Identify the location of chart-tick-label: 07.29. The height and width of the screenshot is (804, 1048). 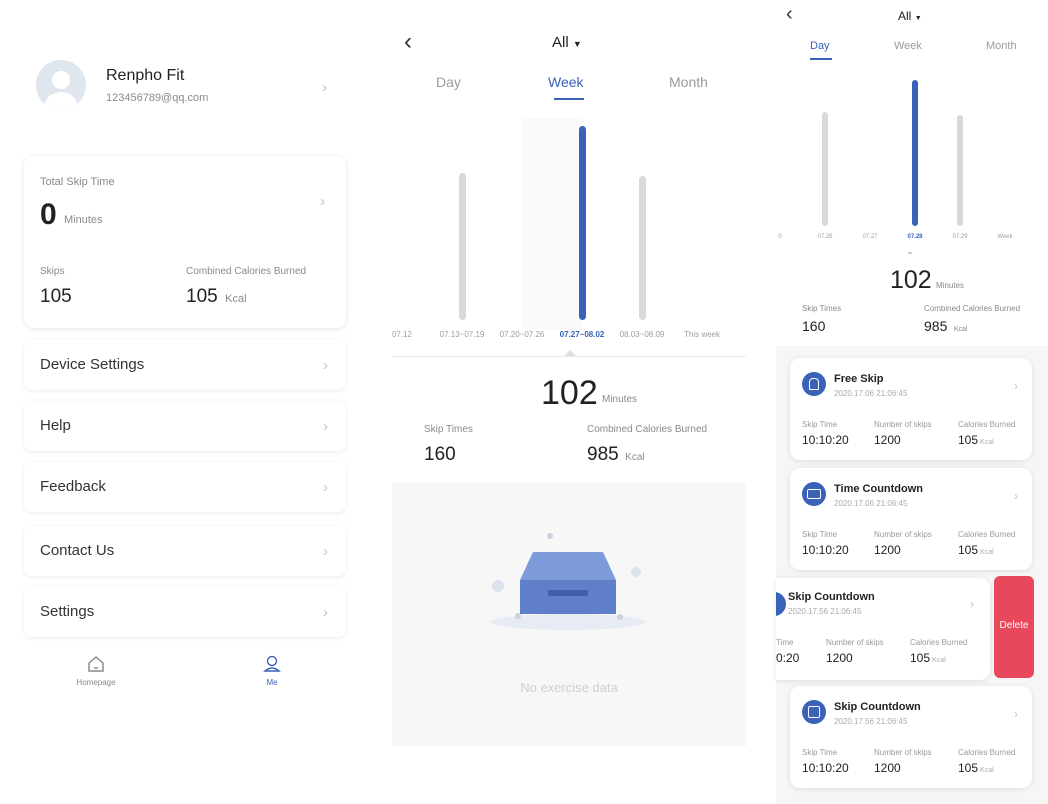
(960, 237).